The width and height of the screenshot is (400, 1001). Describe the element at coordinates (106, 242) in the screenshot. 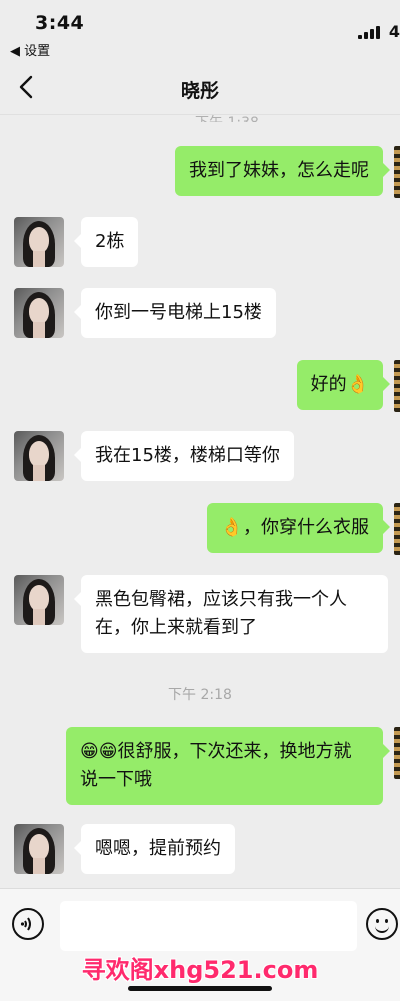

I see `message-bubble-incoming: 2栋` at that location.